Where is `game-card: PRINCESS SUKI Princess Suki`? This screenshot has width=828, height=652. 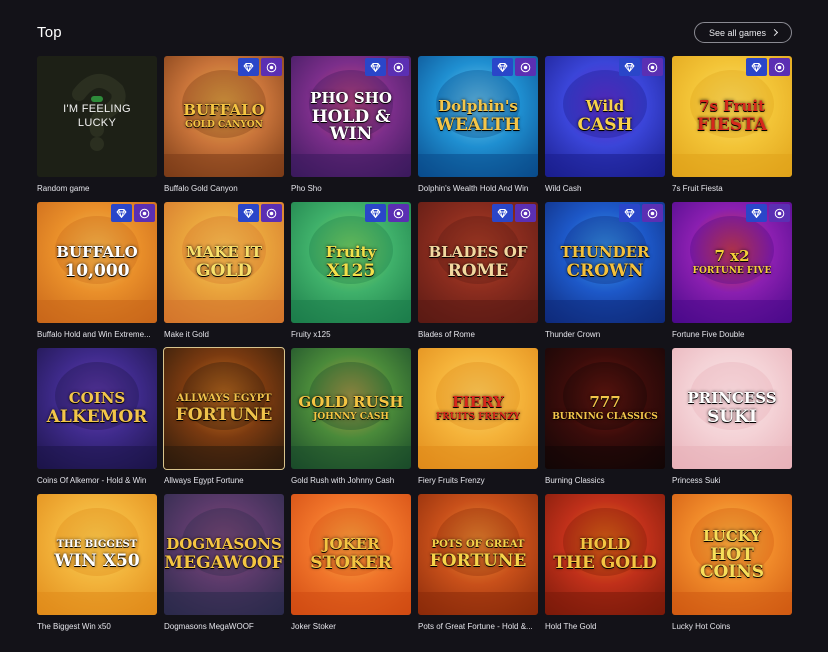 game-card: PRINCESS SUKI Princess Suki is located at coordinates (732, 416).